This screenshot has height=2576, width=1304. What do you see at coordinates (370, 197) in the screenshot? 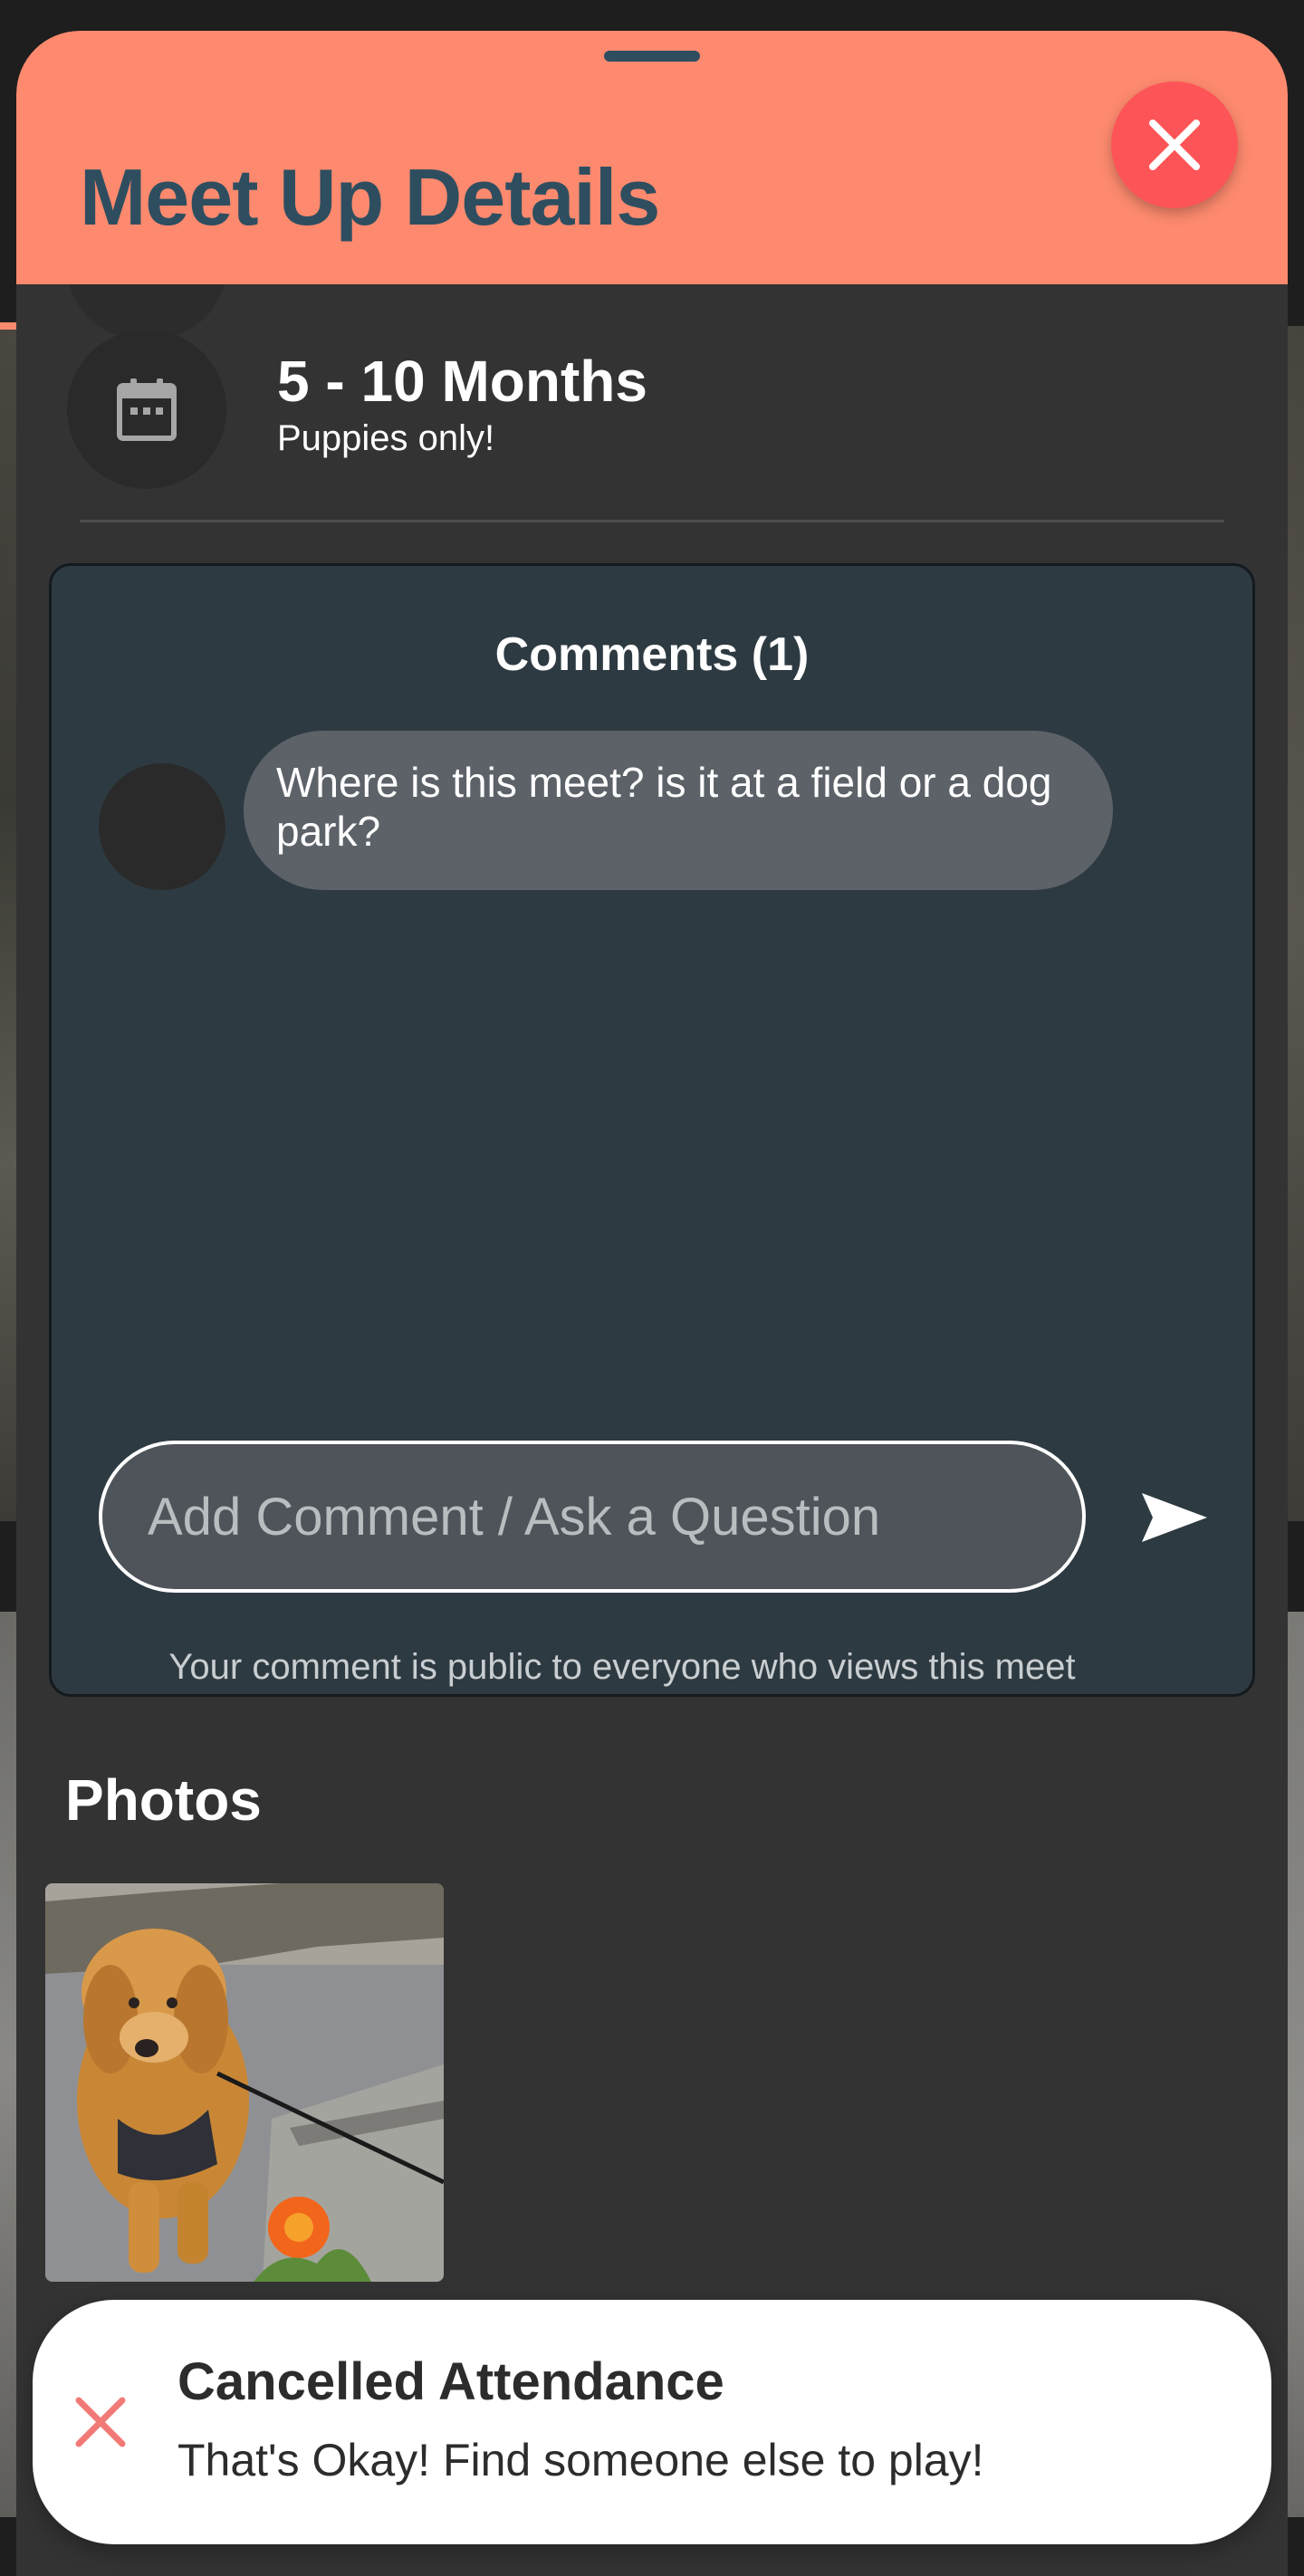
I see `page-title: Meet Up Details` at bounding box center [370, 197].